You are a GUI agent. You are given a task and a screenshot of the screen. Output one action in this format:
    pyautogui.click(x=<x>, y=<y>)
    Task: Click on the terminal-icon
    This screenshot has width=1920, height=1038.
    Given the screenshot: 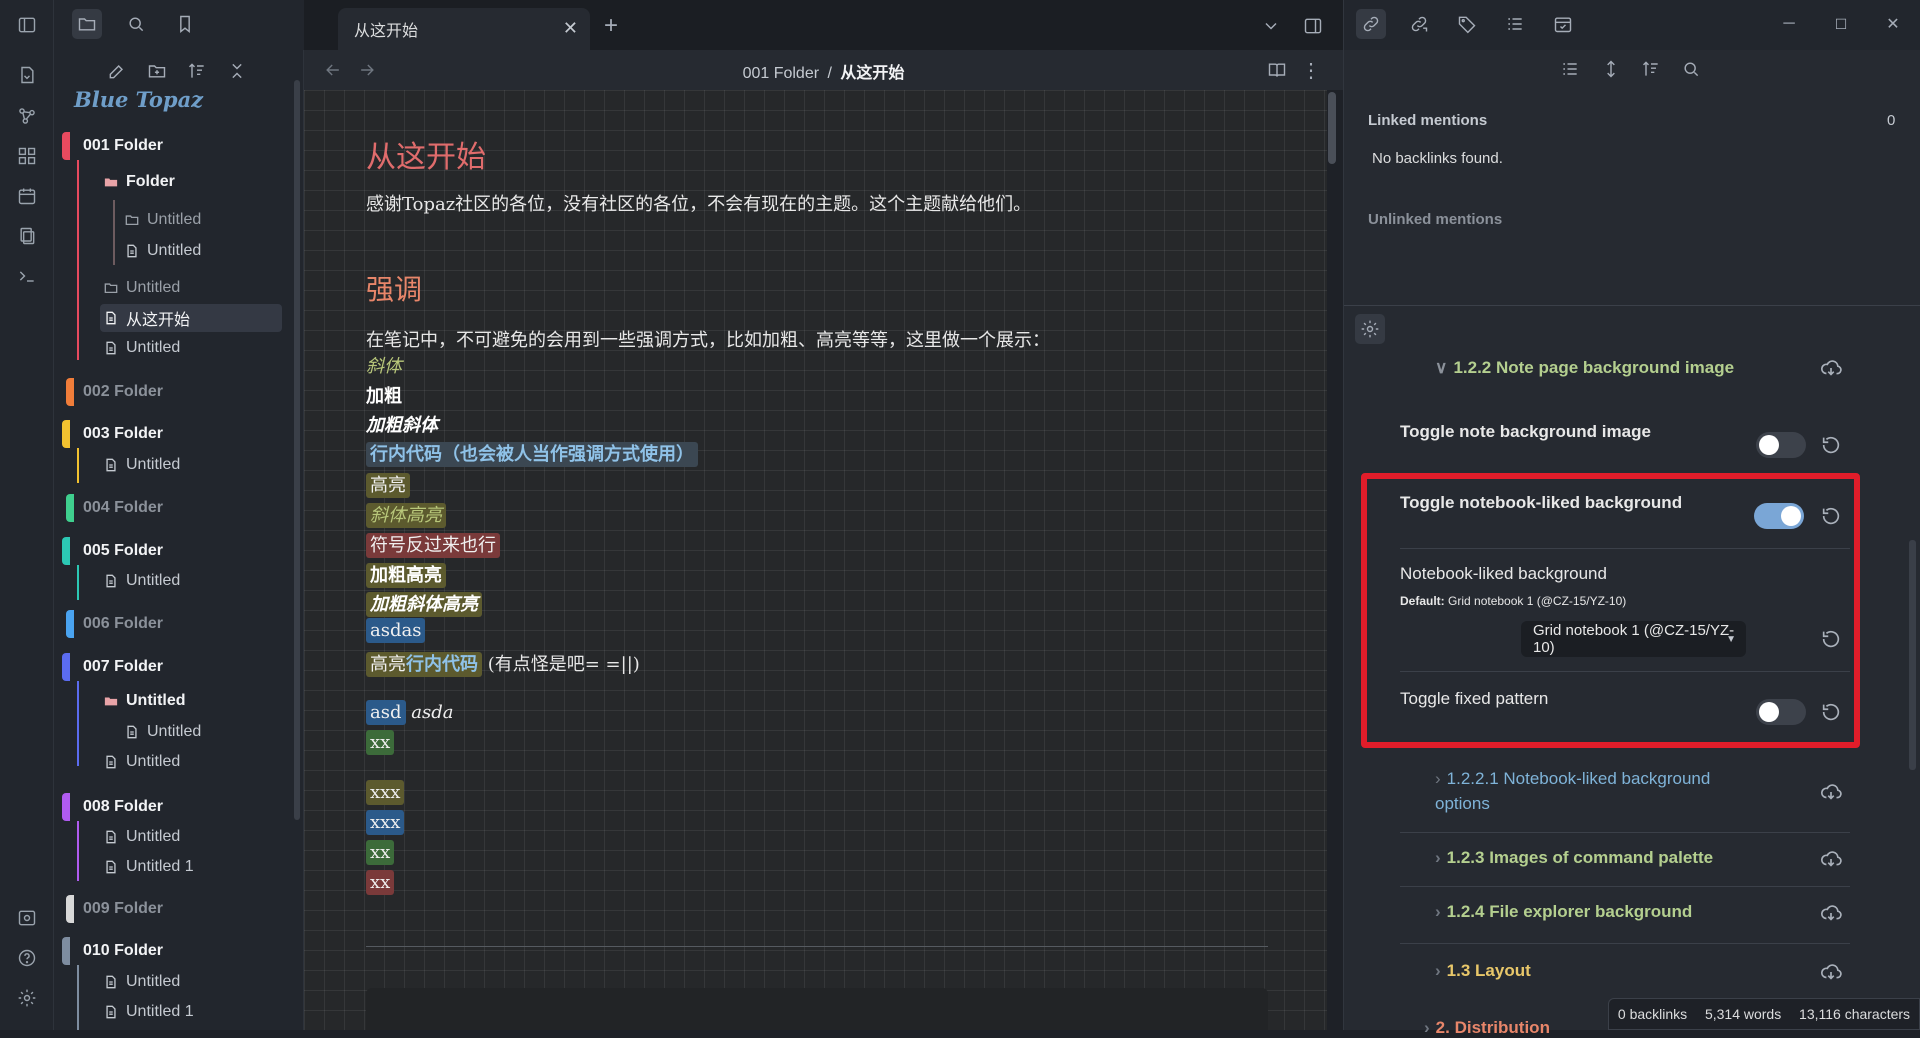 What is the action you would take?
    pyautogui.click(x=27, y=276)
    